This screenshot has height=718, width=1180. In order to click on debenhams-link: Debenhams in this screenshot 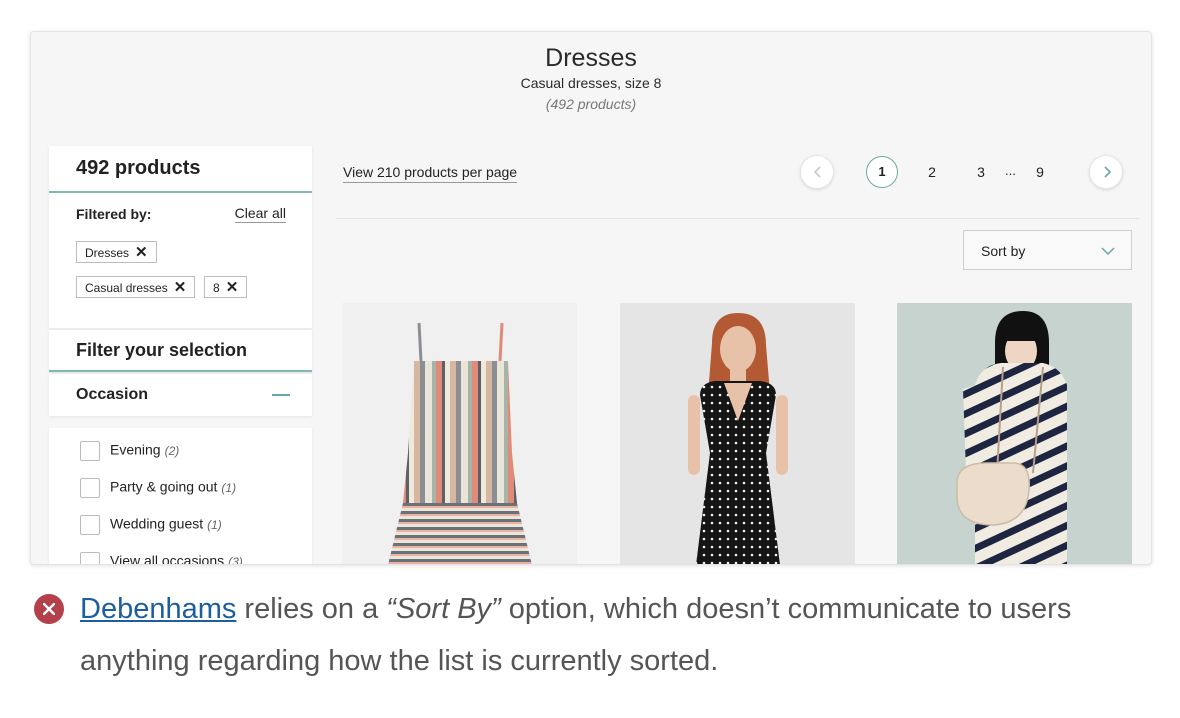, I will do `click(158, 609)`.